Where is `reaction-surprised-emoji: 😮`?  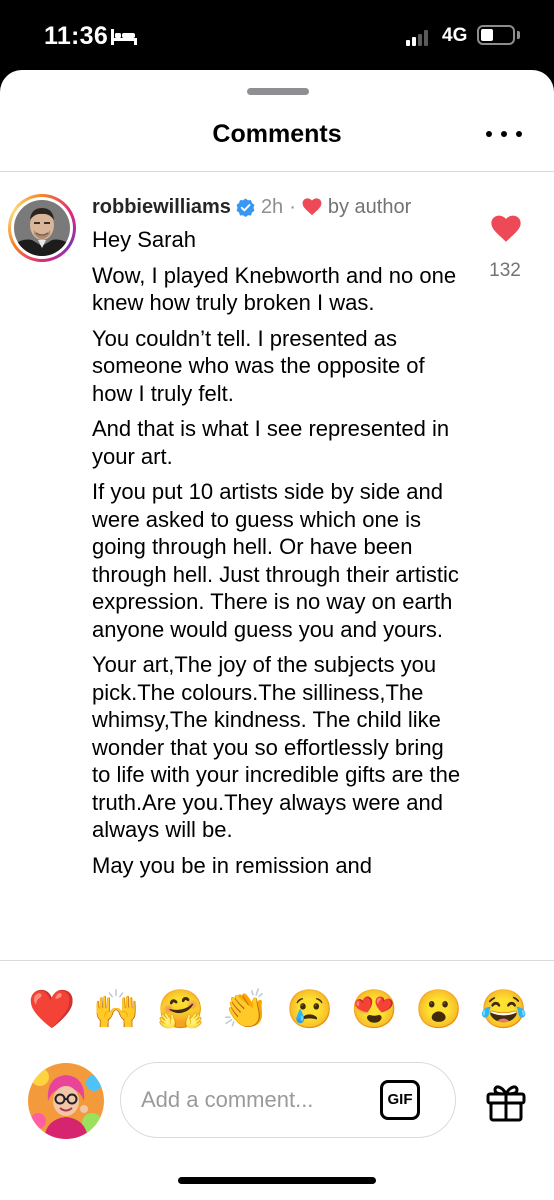
reaction-surprised-emoji: 😮 is located at coordinates (438, 1010).